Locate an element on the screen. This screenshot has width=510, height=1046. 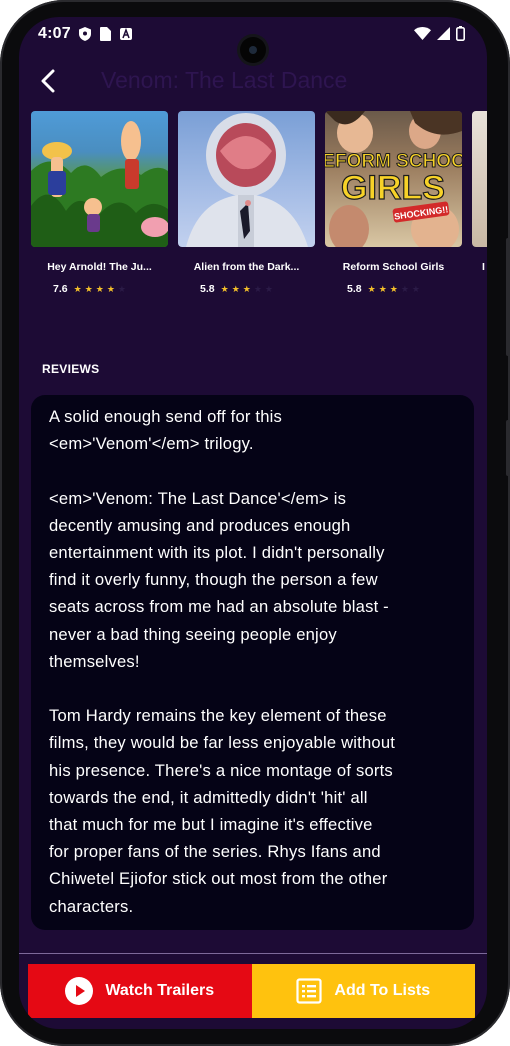
status-time: 4:07 is located at coordinates (54, 33).